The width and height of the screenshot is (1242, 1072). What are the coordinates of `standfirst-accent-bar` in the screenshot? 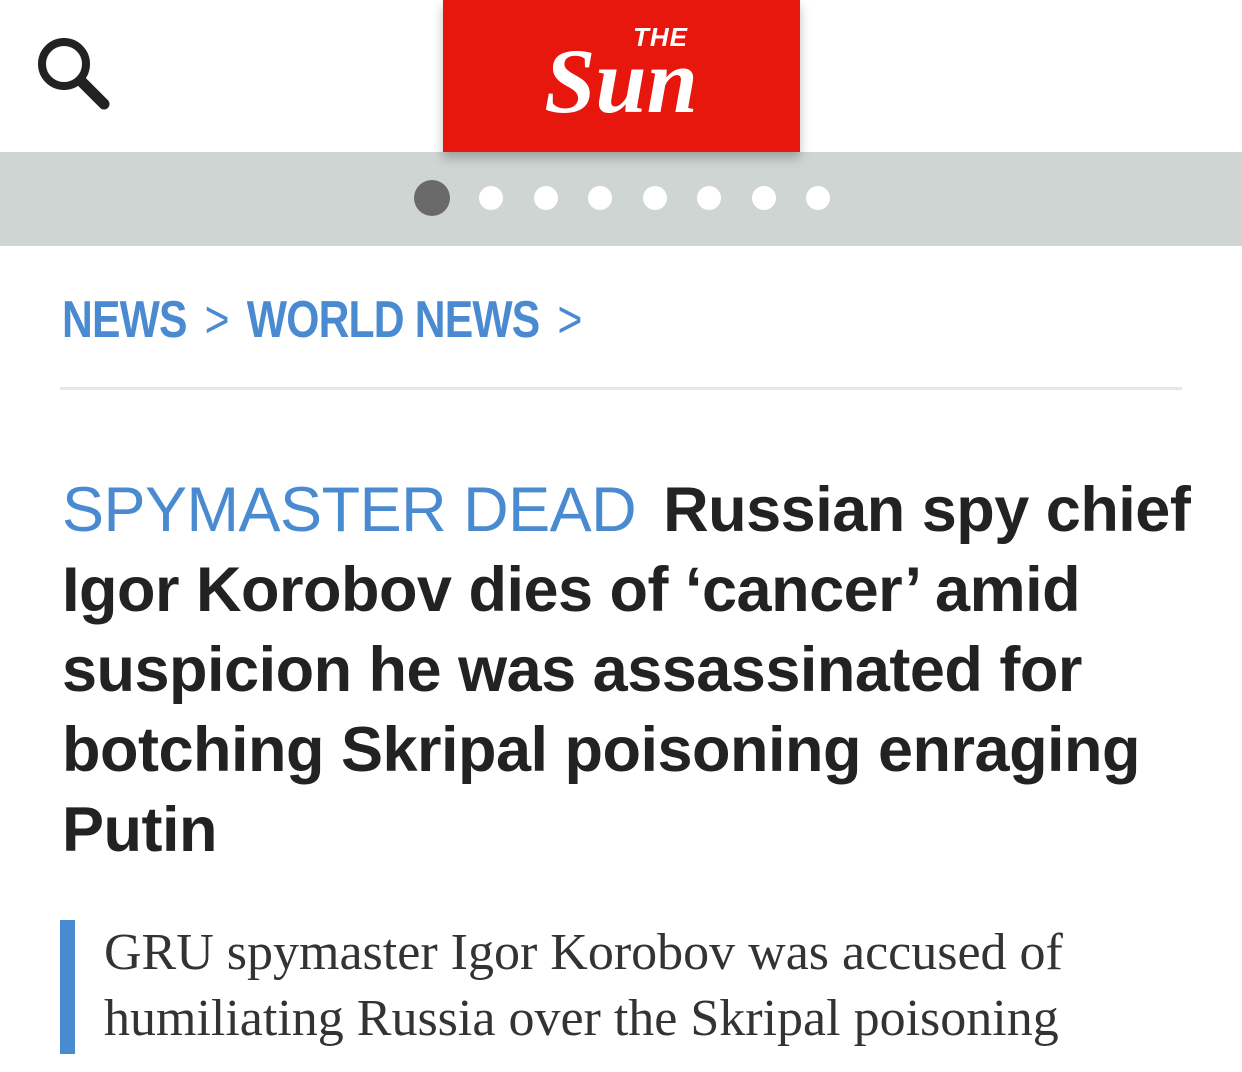 It's located at (67, 987).